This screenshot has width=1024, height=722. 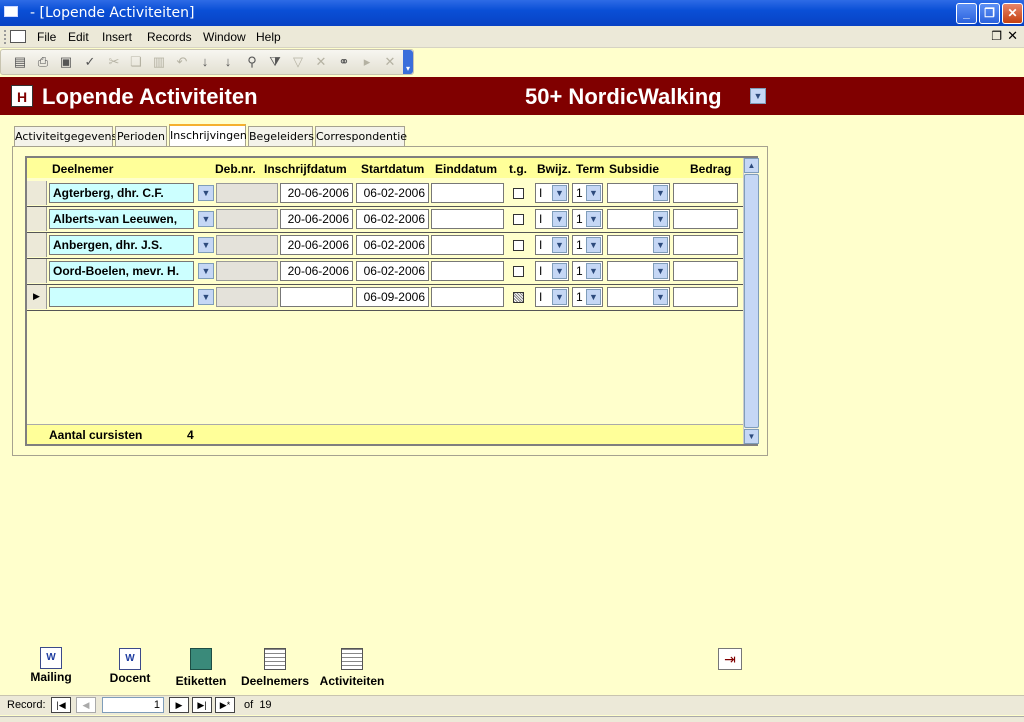 I want to click on paste-icon: ▥, so click(x=159, y=62).